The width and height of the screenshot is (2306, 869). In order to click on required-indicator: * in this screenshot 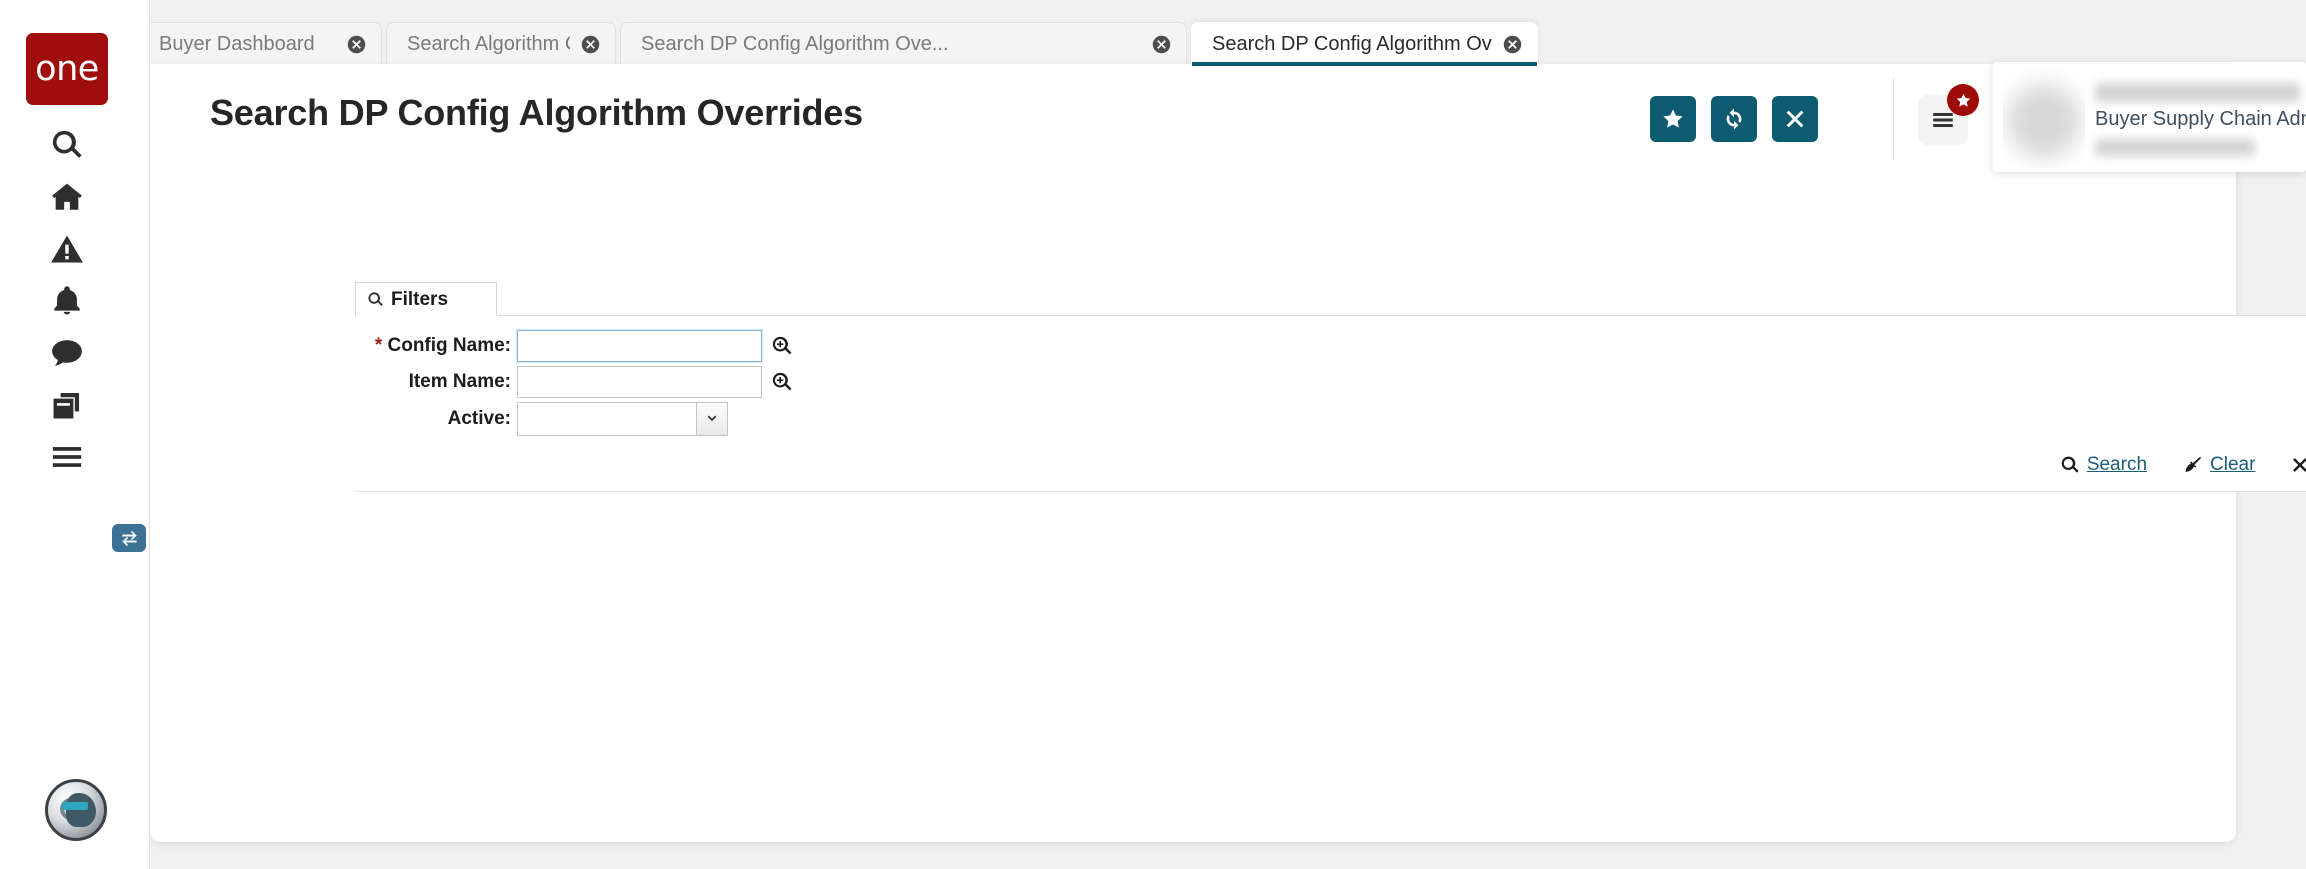, I will do `click(378, 345)`.